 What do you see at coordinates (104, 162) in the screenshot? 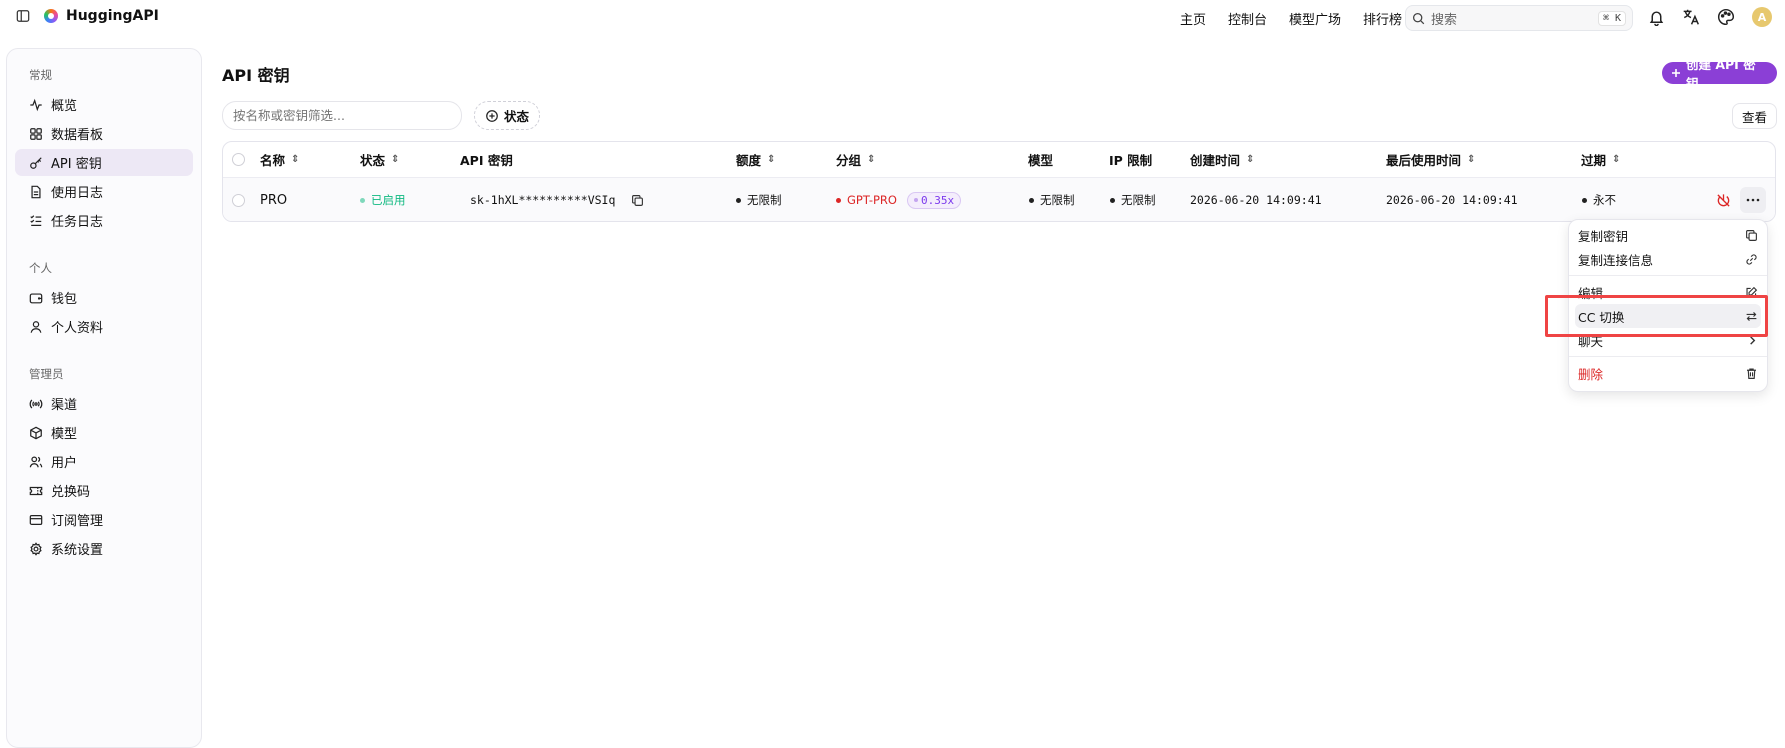
I see `sidebar-item-api-keys: API 密钥` at bounding box center [104, 162].